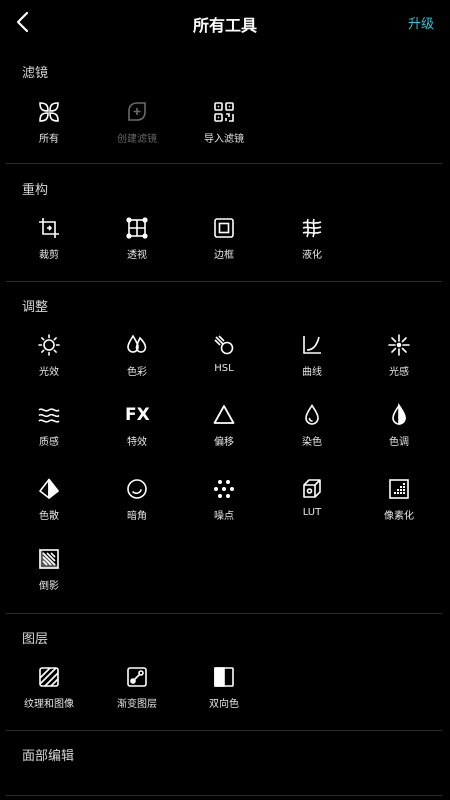 The image size is (450, 800). Describe the element at coordinates (35, 307) in the screenshot. I see `section-title-adjust: 调整` at that location.